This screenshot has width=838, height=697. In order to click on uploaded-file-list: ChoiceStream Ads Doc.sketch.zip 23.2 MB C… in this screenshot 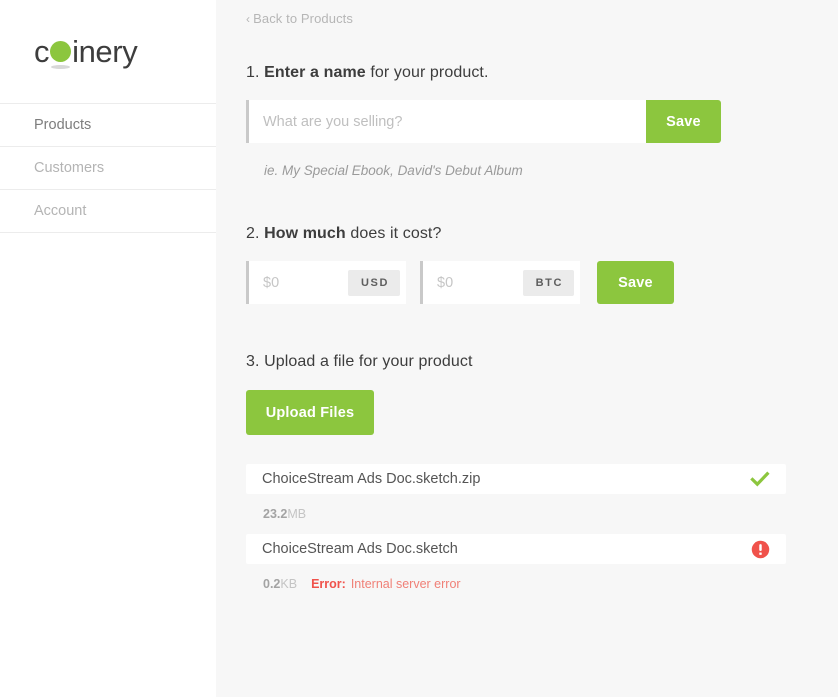, I will do `click(516, 534)`.